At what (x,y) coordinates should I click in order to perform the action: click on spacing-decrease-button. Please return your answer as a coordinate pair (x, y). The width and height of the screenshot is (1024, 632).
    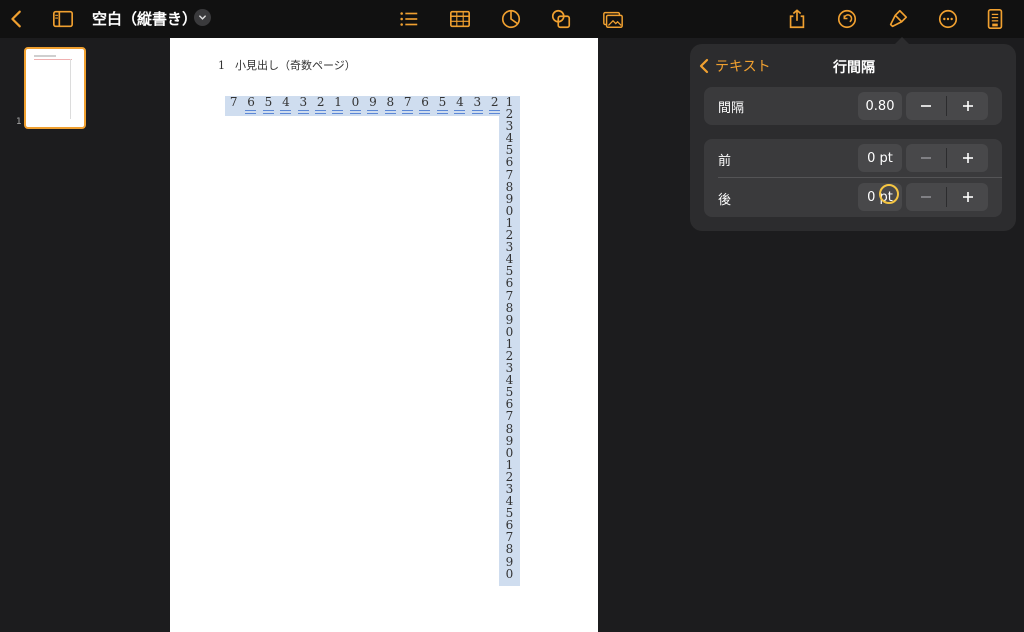
    Looking at the image, I should click on (926, 106).